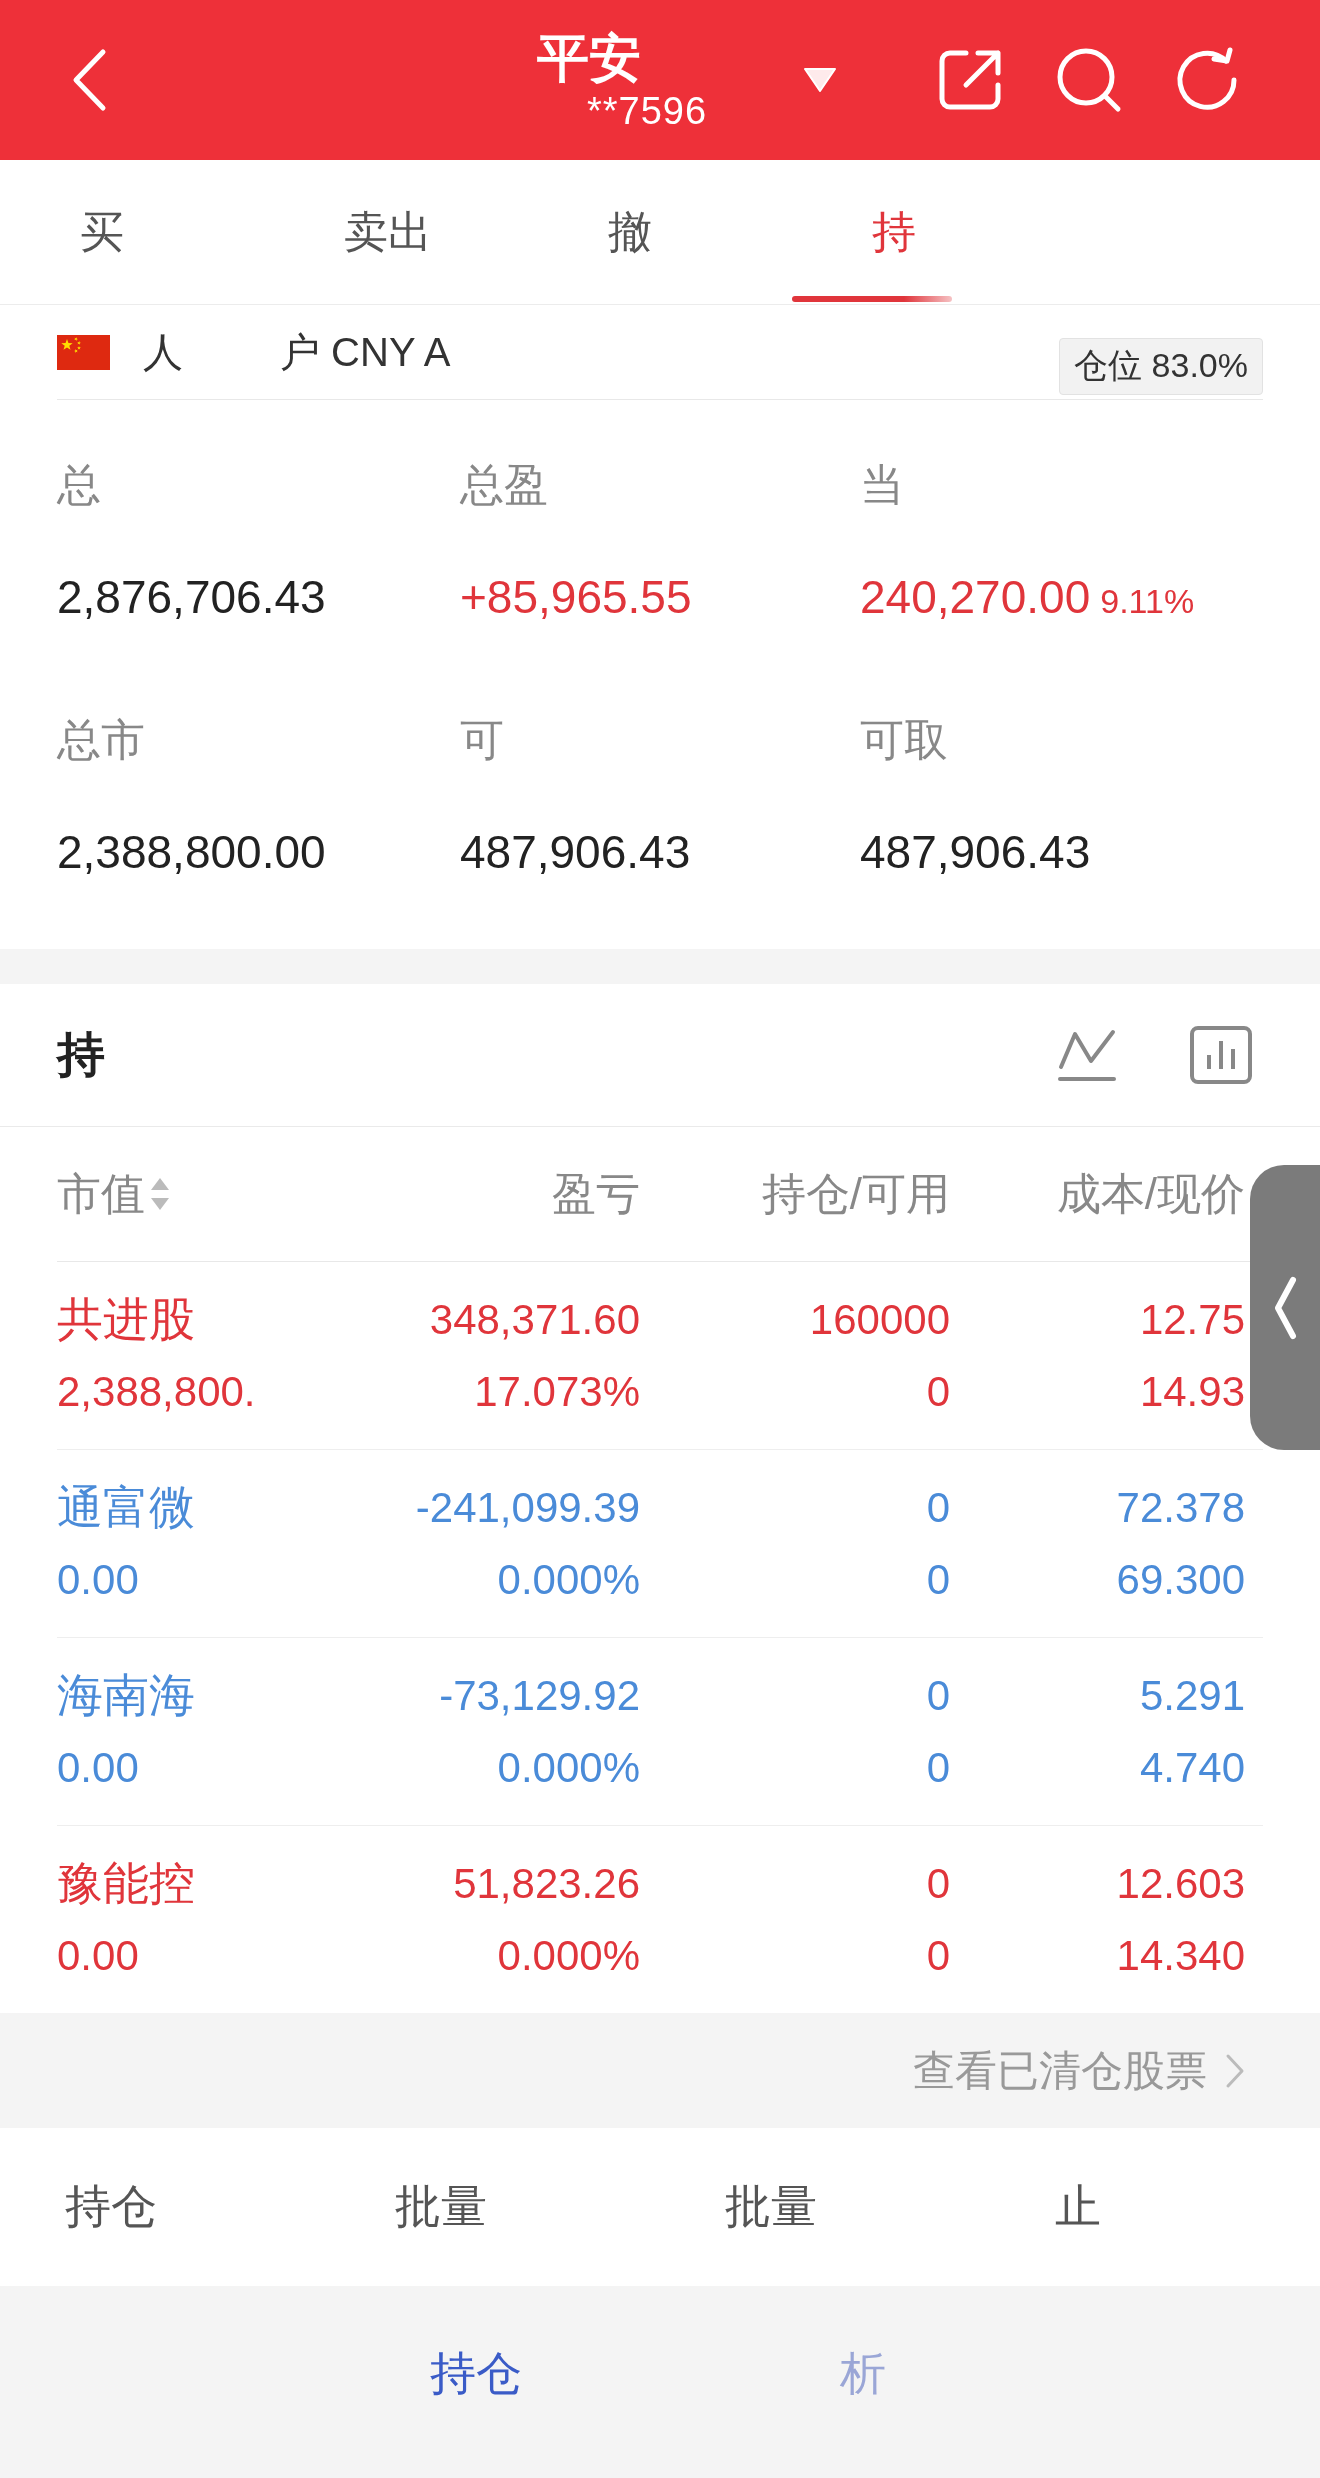 The image size is (1320, 2478). Describe the element at coordinates (1221, 1055) in the screenshot. I see `bar-chart-icon` at that location.